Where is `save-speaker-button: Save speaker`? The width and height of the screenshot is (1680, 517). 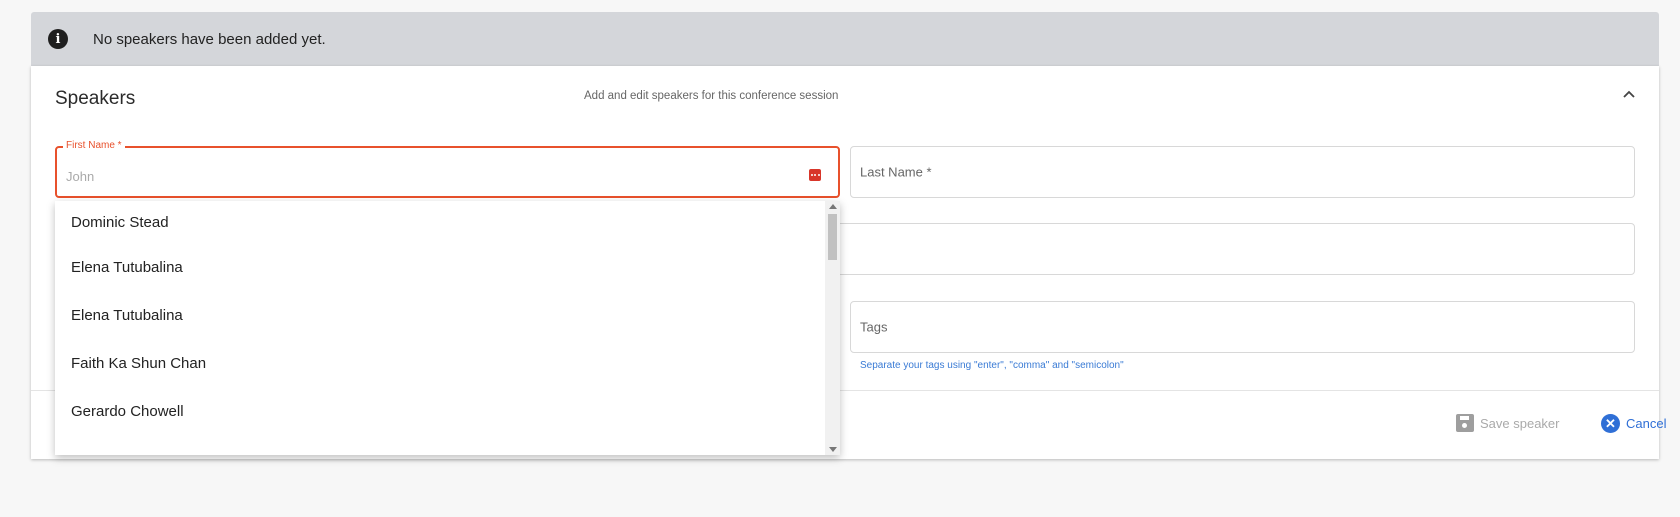 save-speaker-button: Save speaker is located at coordinates (1508, 423).